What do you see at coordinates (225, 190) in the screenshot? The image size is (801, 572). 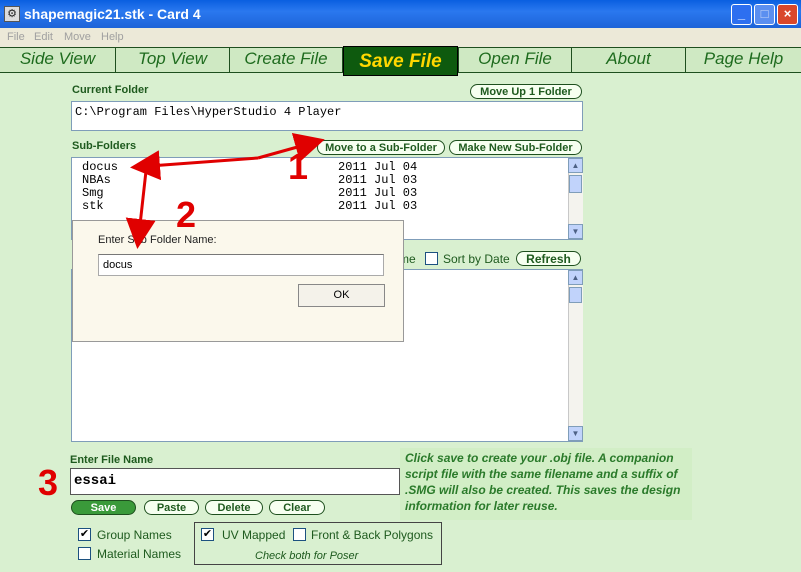 I see `annotation-arrows` at bounding box center [225, 190].